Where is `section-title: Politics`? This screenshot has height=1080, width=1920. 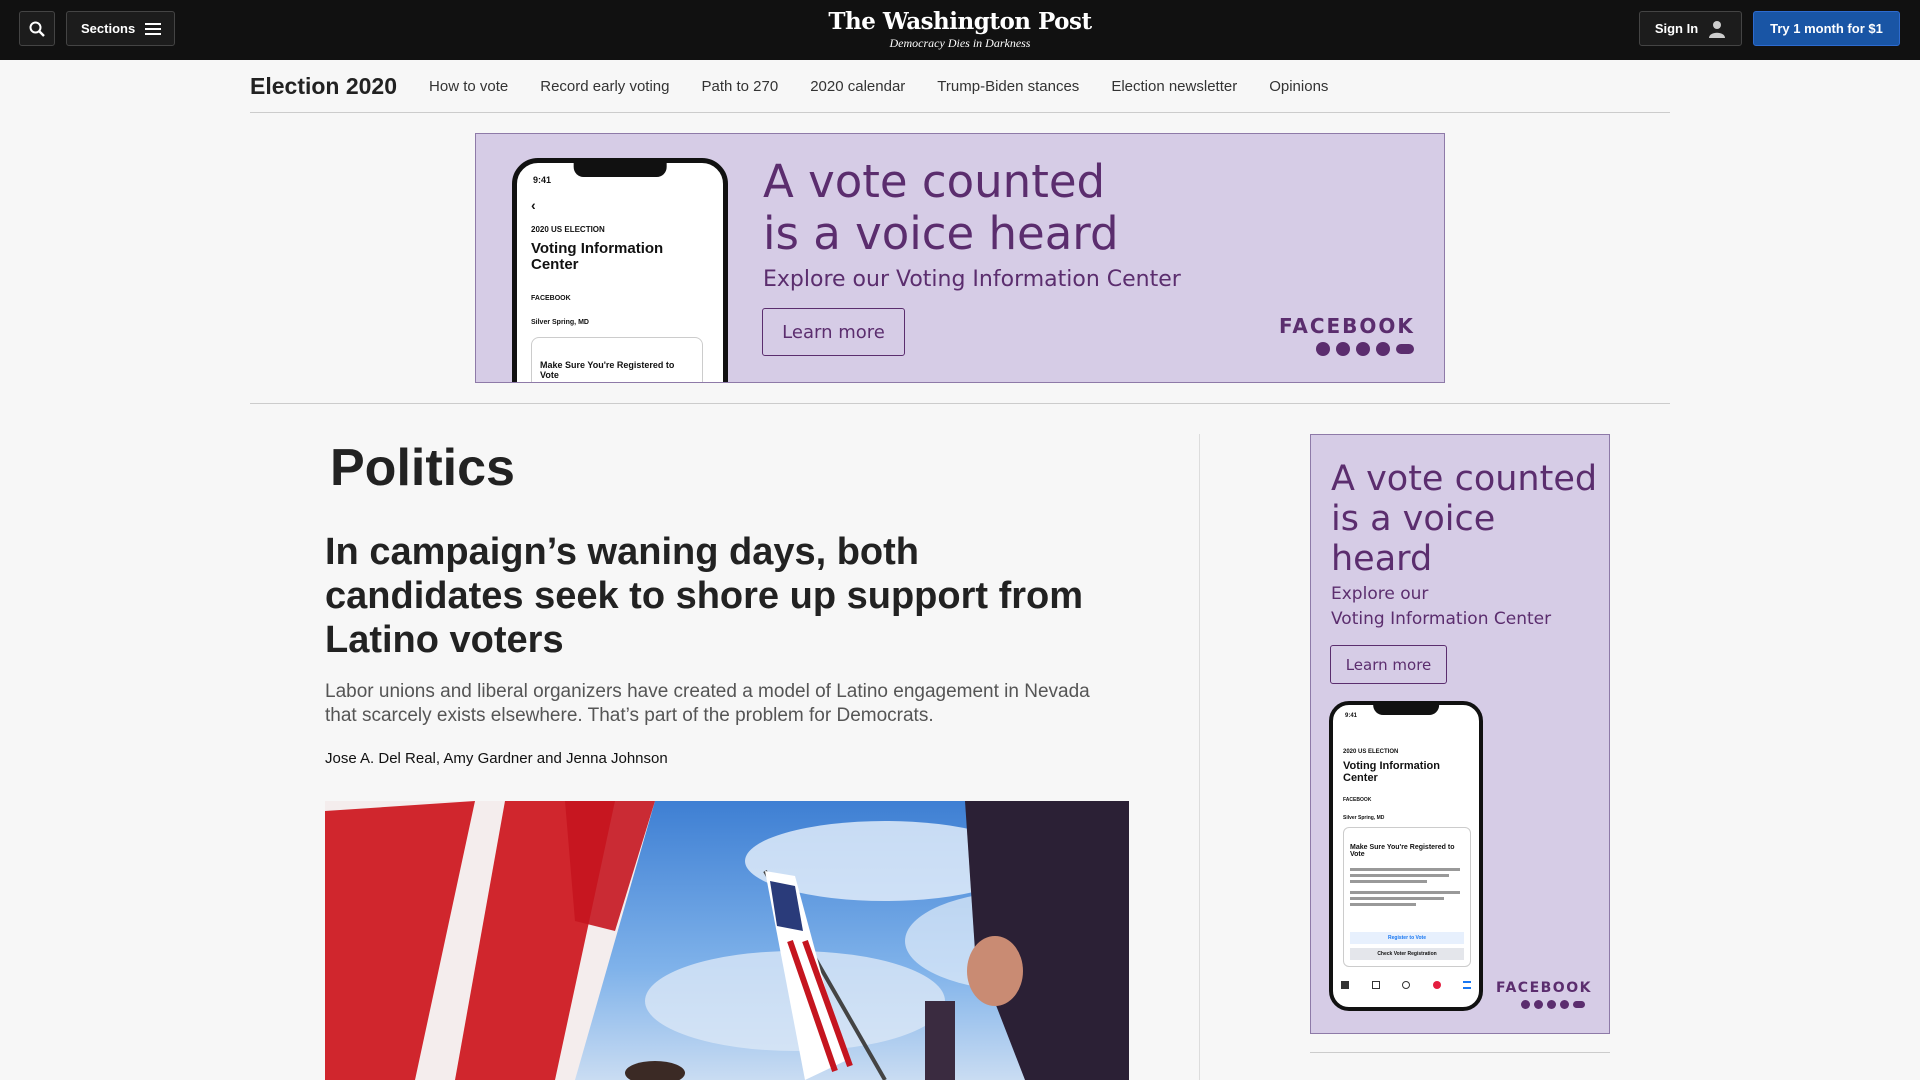 section-title: Politics is located at coordinates (422, 468).